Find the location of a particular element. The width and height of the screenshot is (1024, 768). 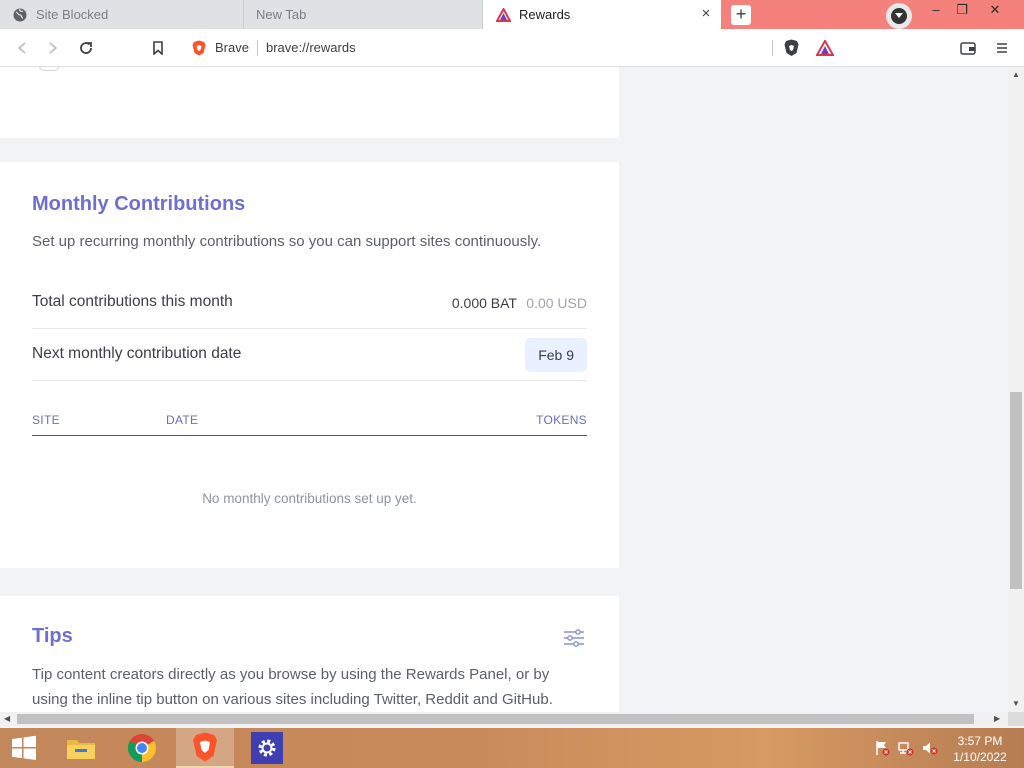

reload-button is located at coordinates (86, 48).